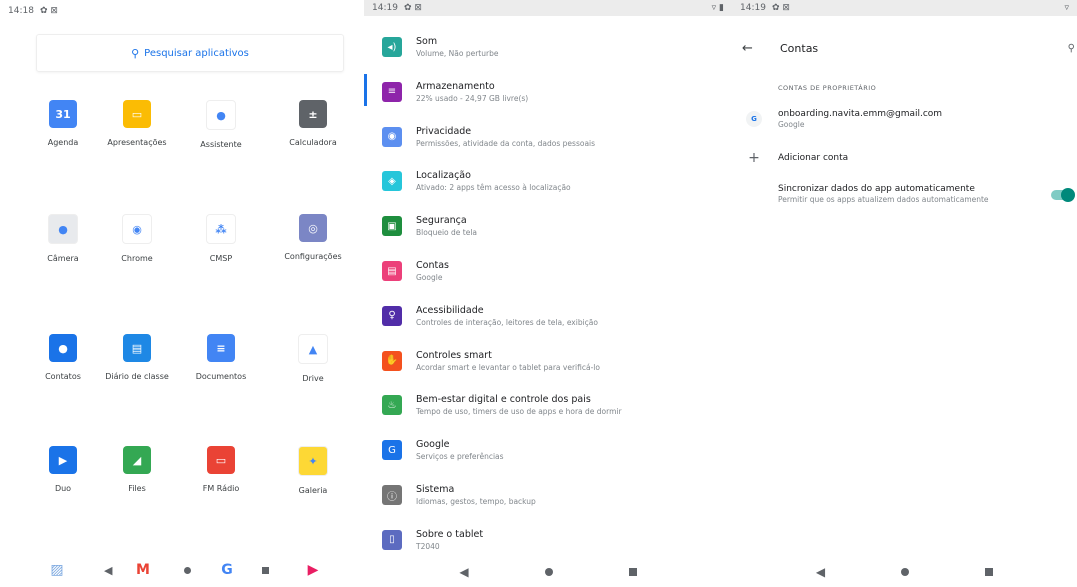 This screenshot has width=1077, height=587. Describe the element at coordinates (21, 11) in the screenshot. I see `status-time: 14:18` at that location.